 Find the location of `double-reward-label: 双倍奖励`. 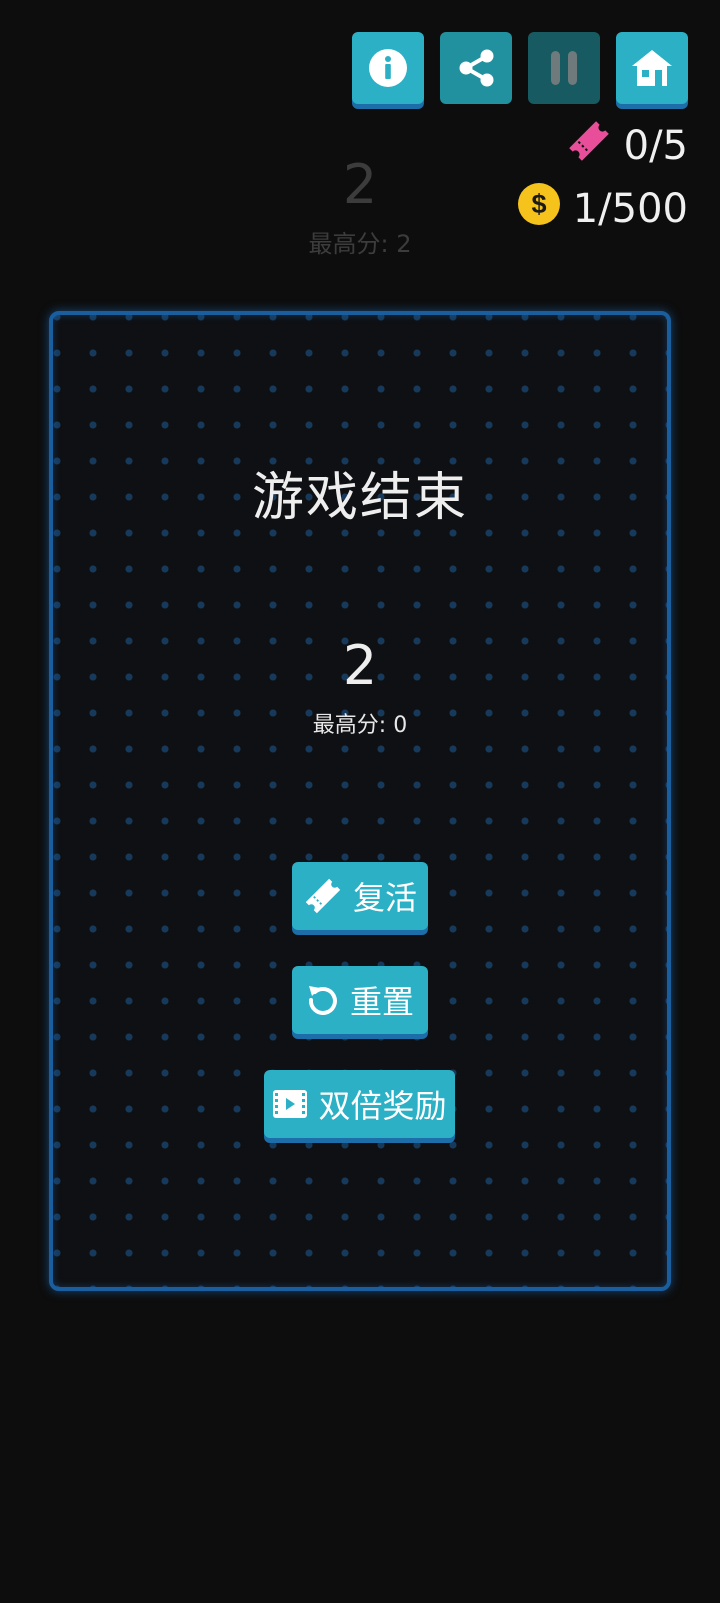

double-reward-label: 双倍奖励 is located at coordinates (382, 1106).